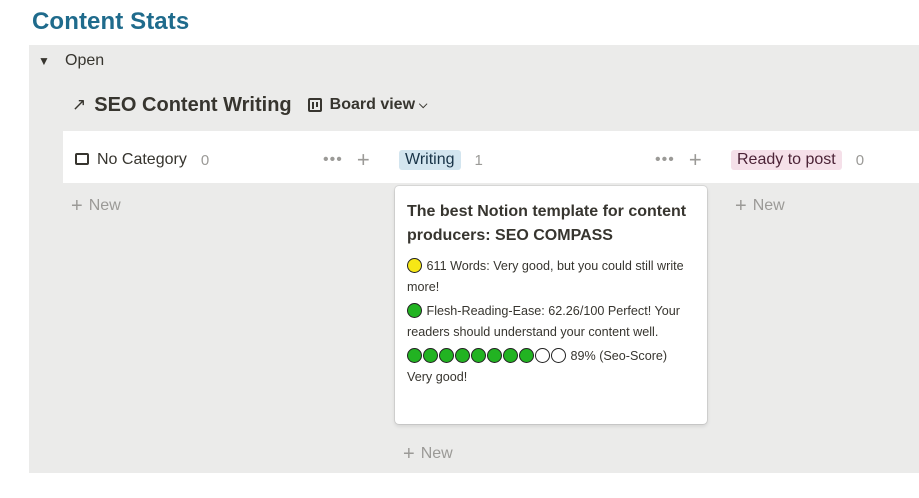 The height and width of the screenshot is (498, 919). Describe the element at coordinates (414, 310) in the screenshot. I see `green-circle-icon` at that location.